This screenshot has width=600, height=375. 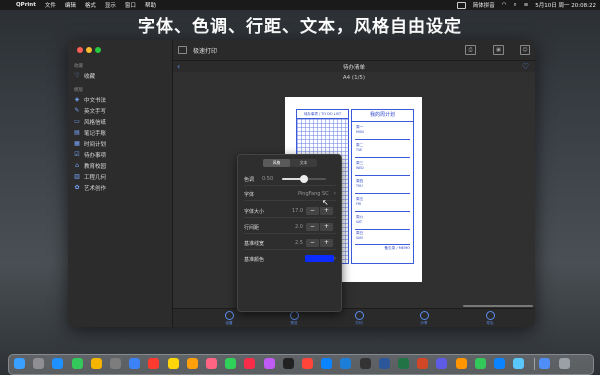 What do you see at coordinates (403, 363) in the screenshot?
I see `excel-icon` at bounding box center [403, 363].